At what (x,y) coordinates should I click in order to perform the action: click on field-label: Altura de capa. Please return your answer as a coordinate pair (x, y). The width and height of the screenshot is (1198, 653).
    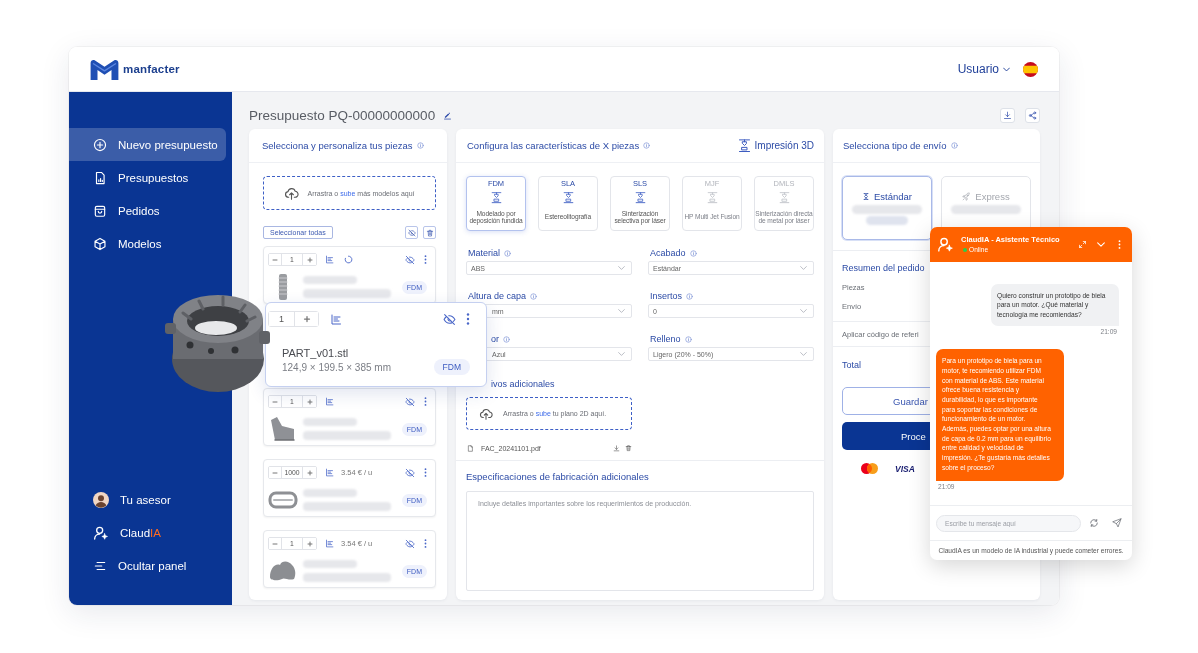
    Looking at the image, I should click on (497, 296).